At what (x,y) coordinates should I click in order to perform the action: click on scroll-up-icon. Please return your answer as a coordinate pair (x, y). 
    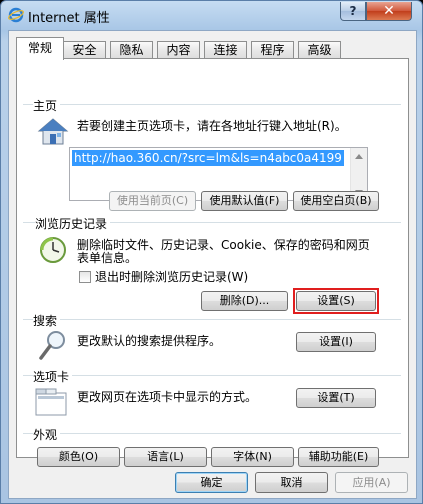
    Looking at the image, I should click on (359, 156).